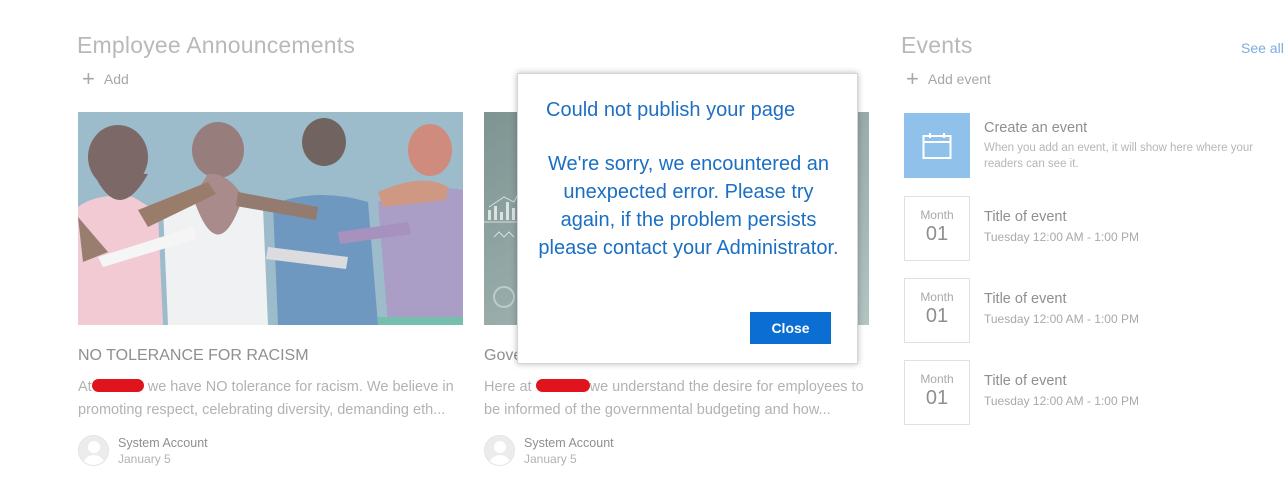  I want to click on add-event-button: + Add event, so click(948, 79).